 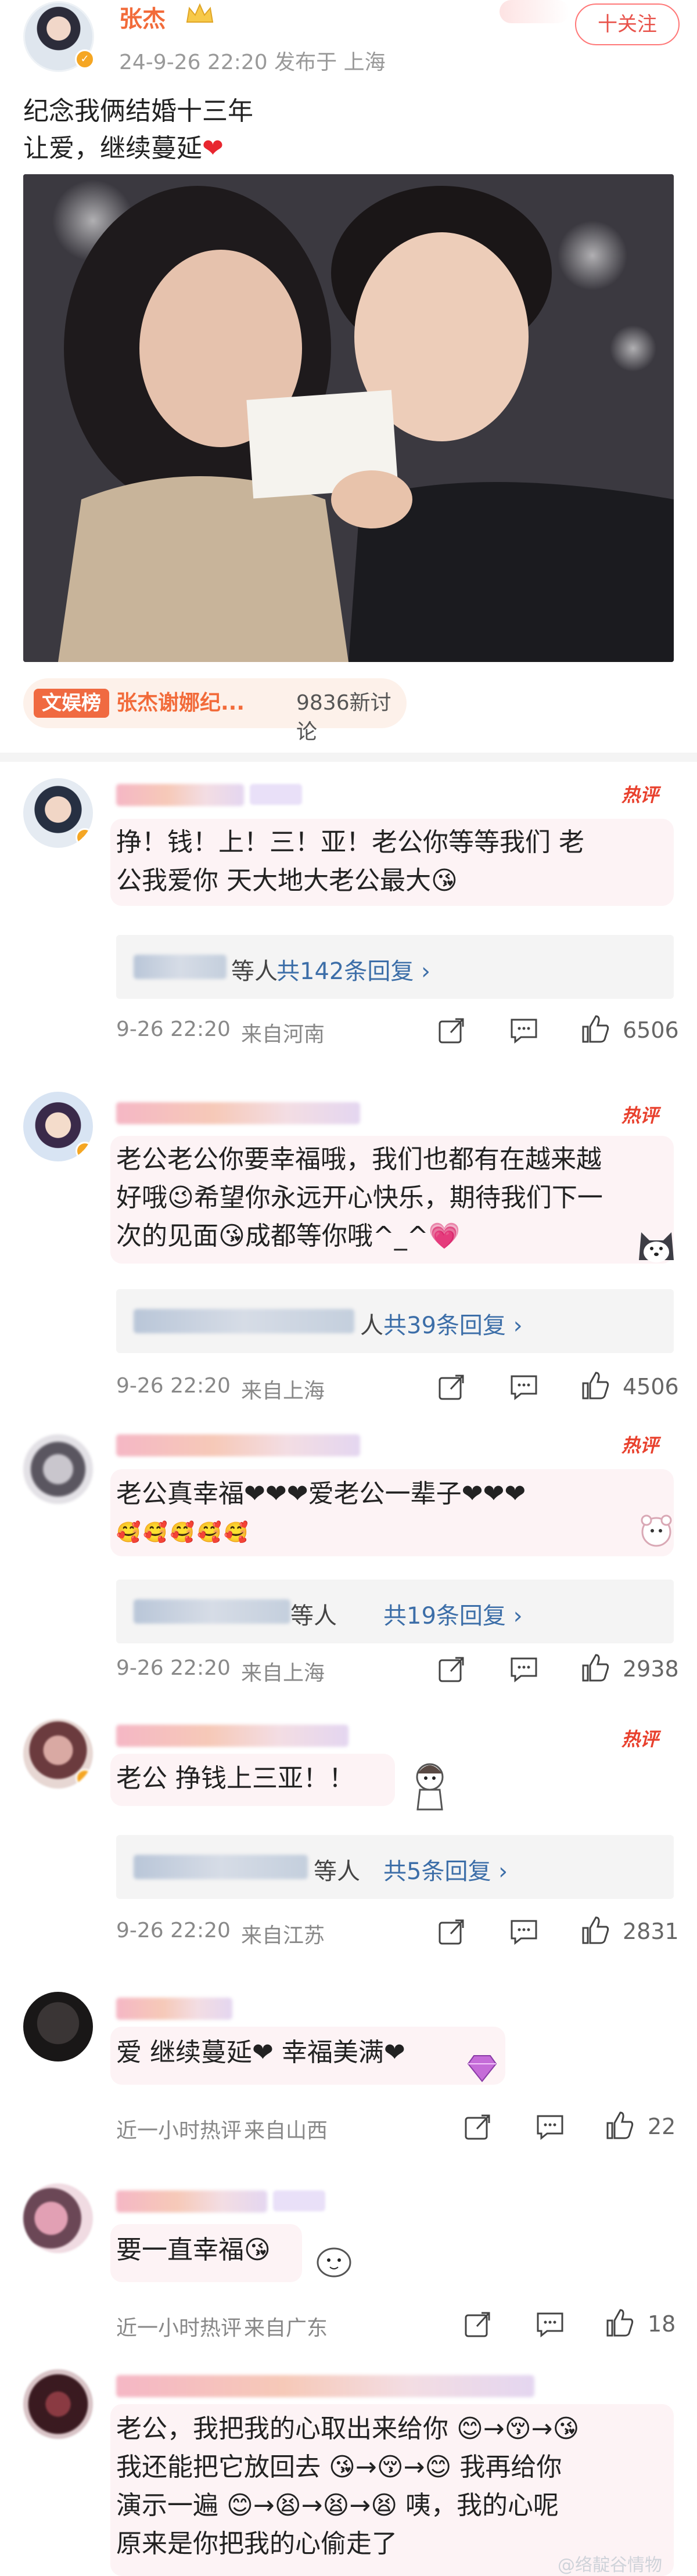 I want to click on comment-line: 公我爱你 天大地大老公最大😘, so click(x=287, y=880).